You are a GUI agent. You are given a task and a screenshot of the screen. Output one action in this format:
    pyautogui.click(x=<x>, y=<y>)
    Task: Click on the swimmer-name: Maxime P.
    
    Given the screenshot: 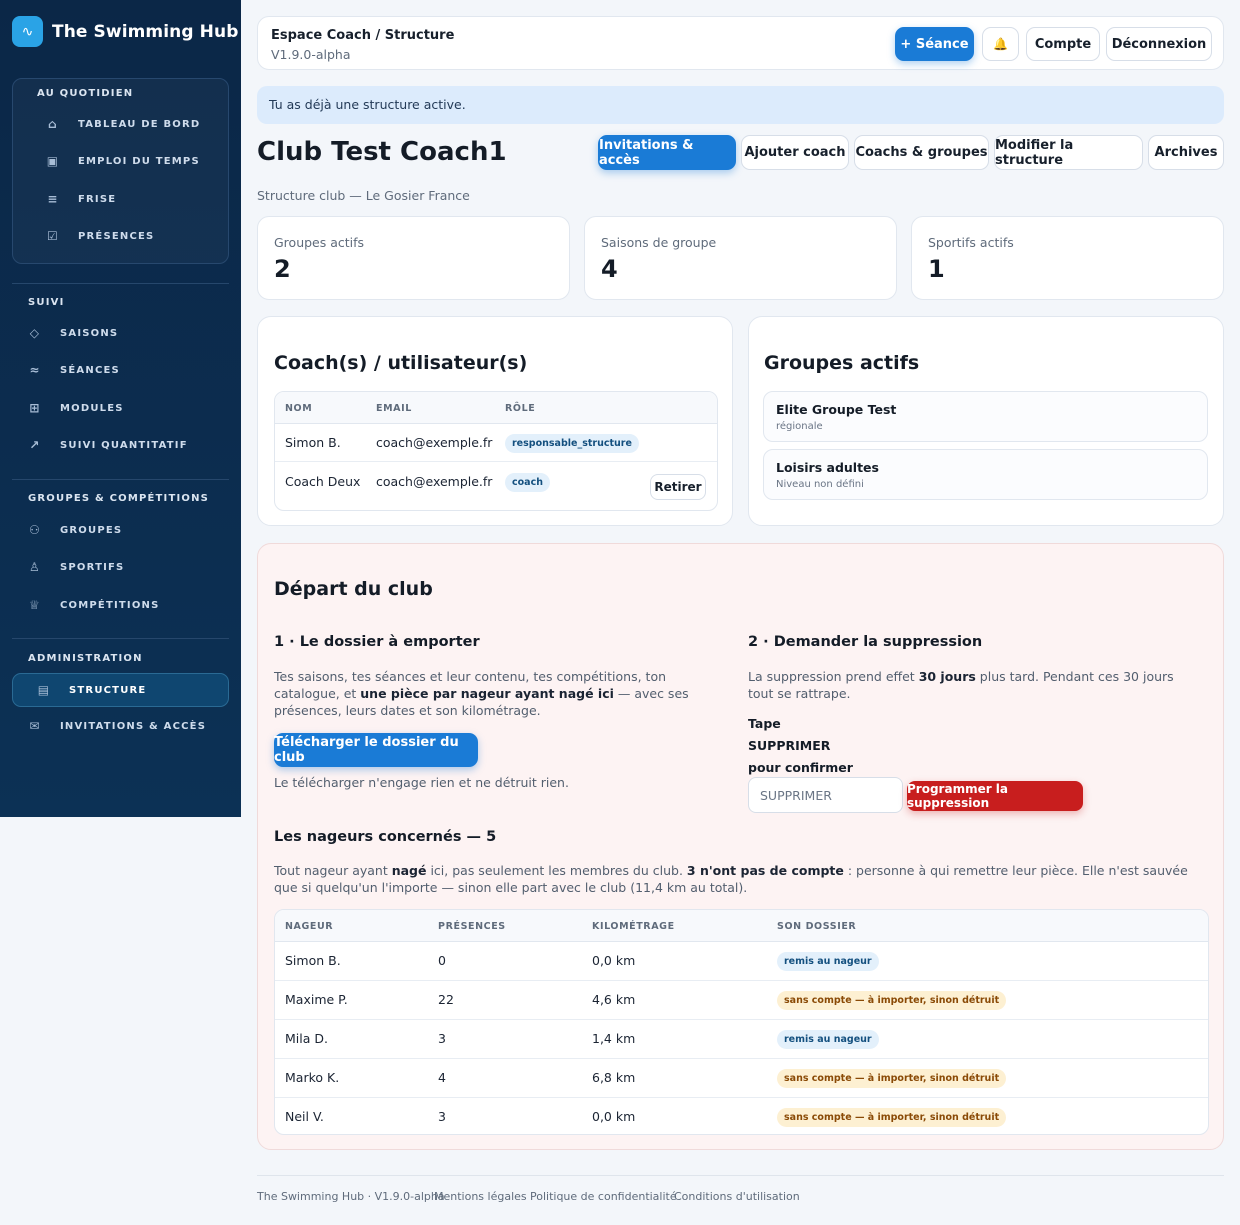 What is the action you would take?
    pyautogui.click(x=316, y=999)
    